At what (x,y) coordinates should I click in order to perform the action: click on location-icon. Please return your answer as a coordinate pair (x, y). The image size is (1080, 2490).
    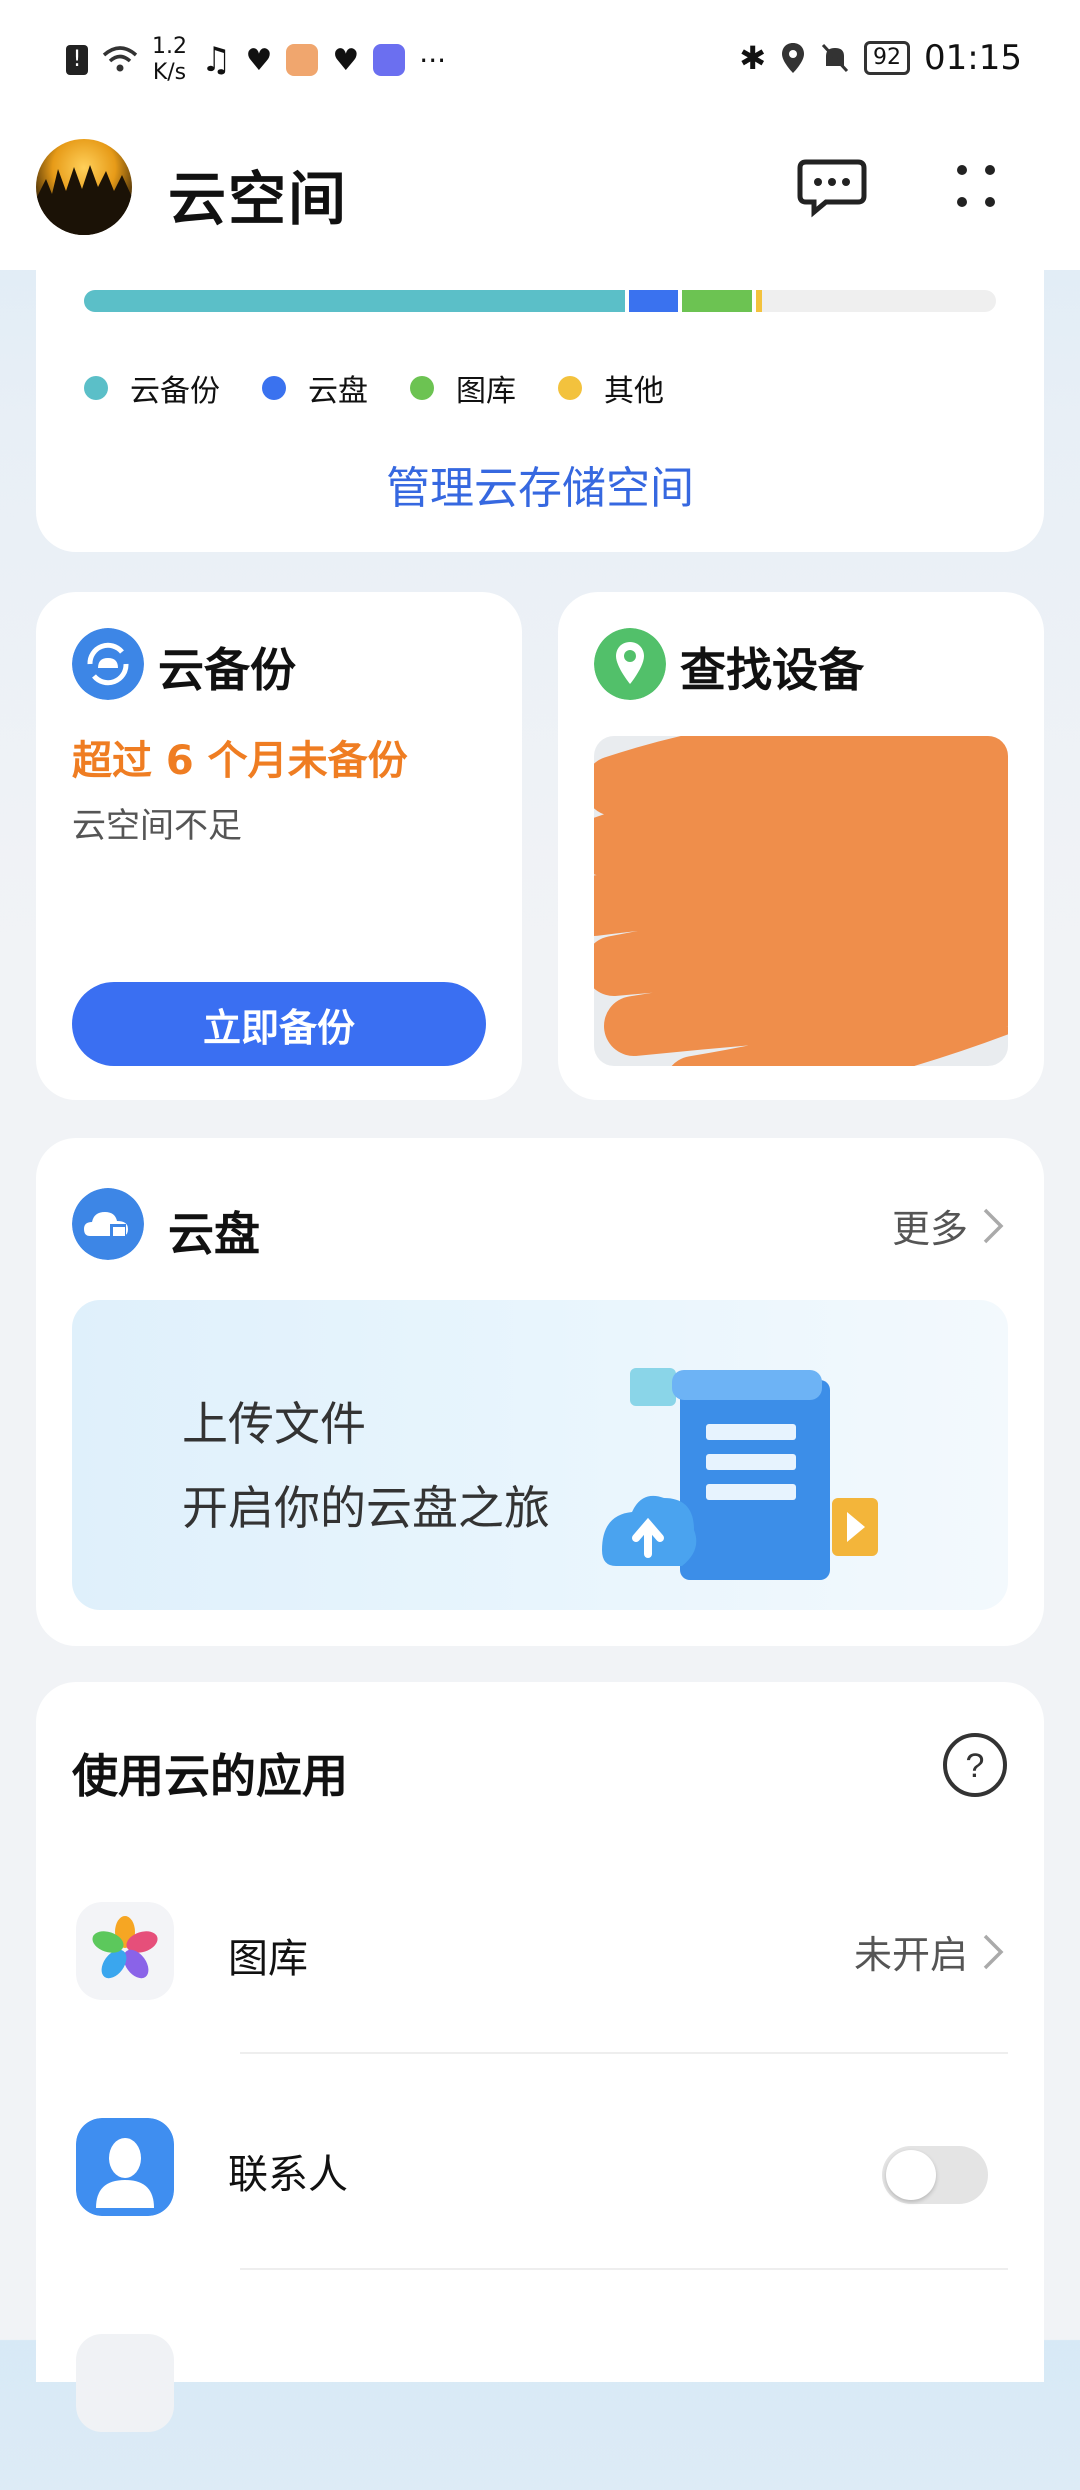
    Looking at the image, I should click on (793, 58).